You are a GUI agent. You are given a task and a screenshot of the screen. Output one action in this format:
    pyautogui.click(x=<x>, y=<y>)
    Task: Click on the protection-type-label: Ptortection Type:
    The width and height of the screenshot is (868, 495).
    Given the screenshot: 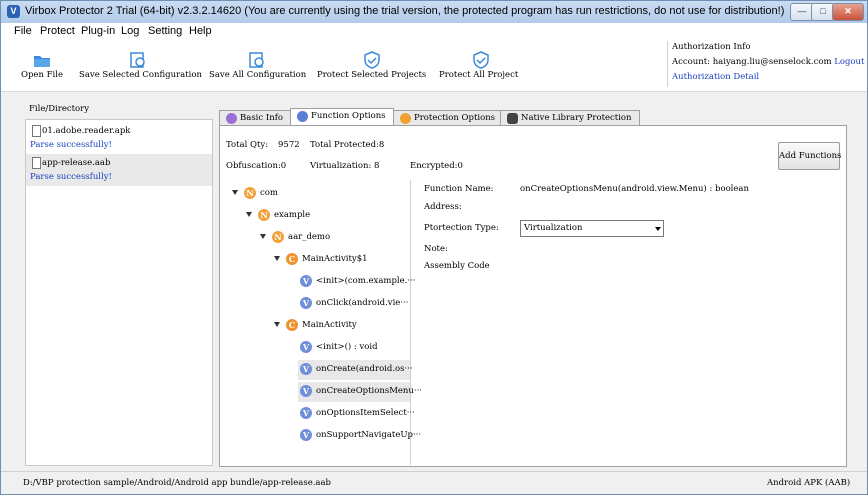 What is the action you would take?
    pyautogui.click(x=461, y=228)
    